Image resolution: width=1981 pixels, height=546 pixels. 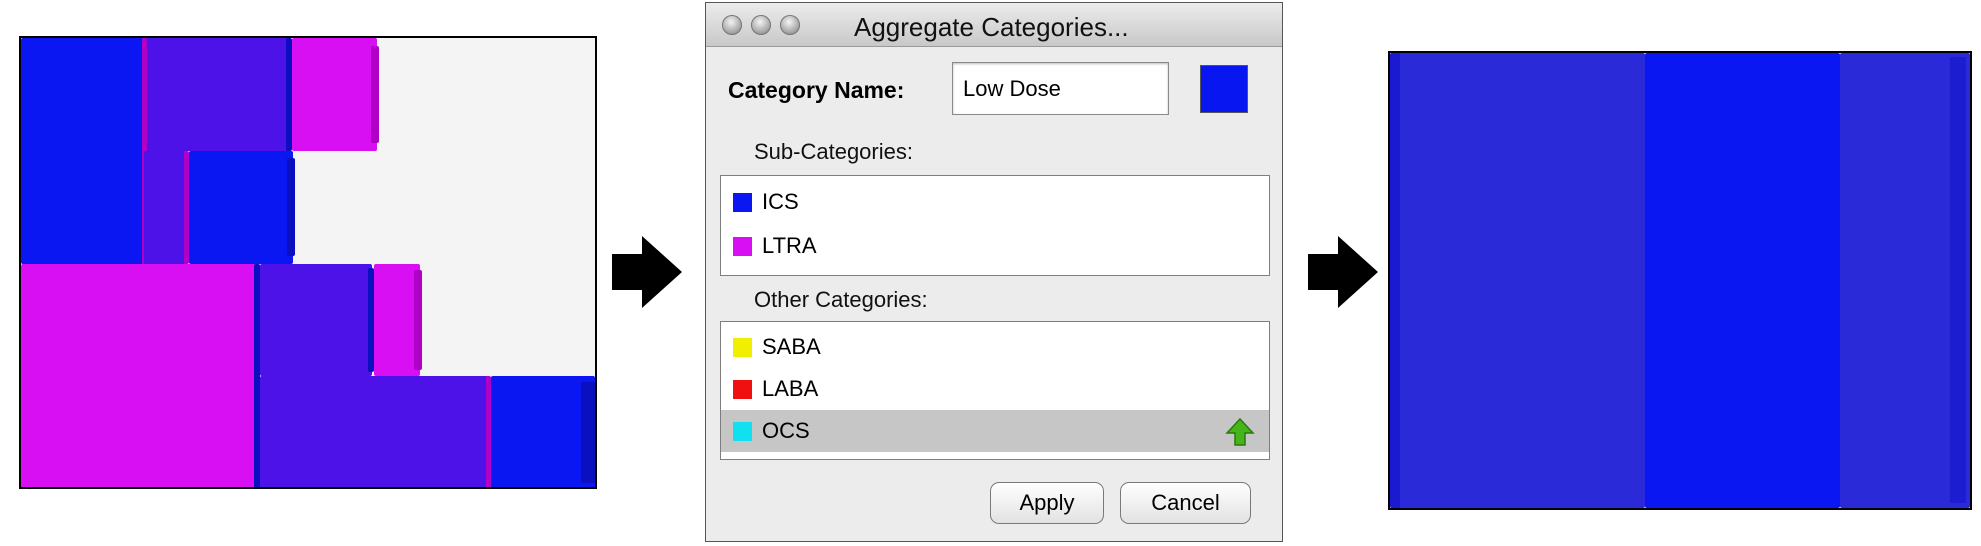 What do you see at coordinates (742, 347) in the screenshot?
I see `saba-color-swatch` at bounding box center [742, 347].